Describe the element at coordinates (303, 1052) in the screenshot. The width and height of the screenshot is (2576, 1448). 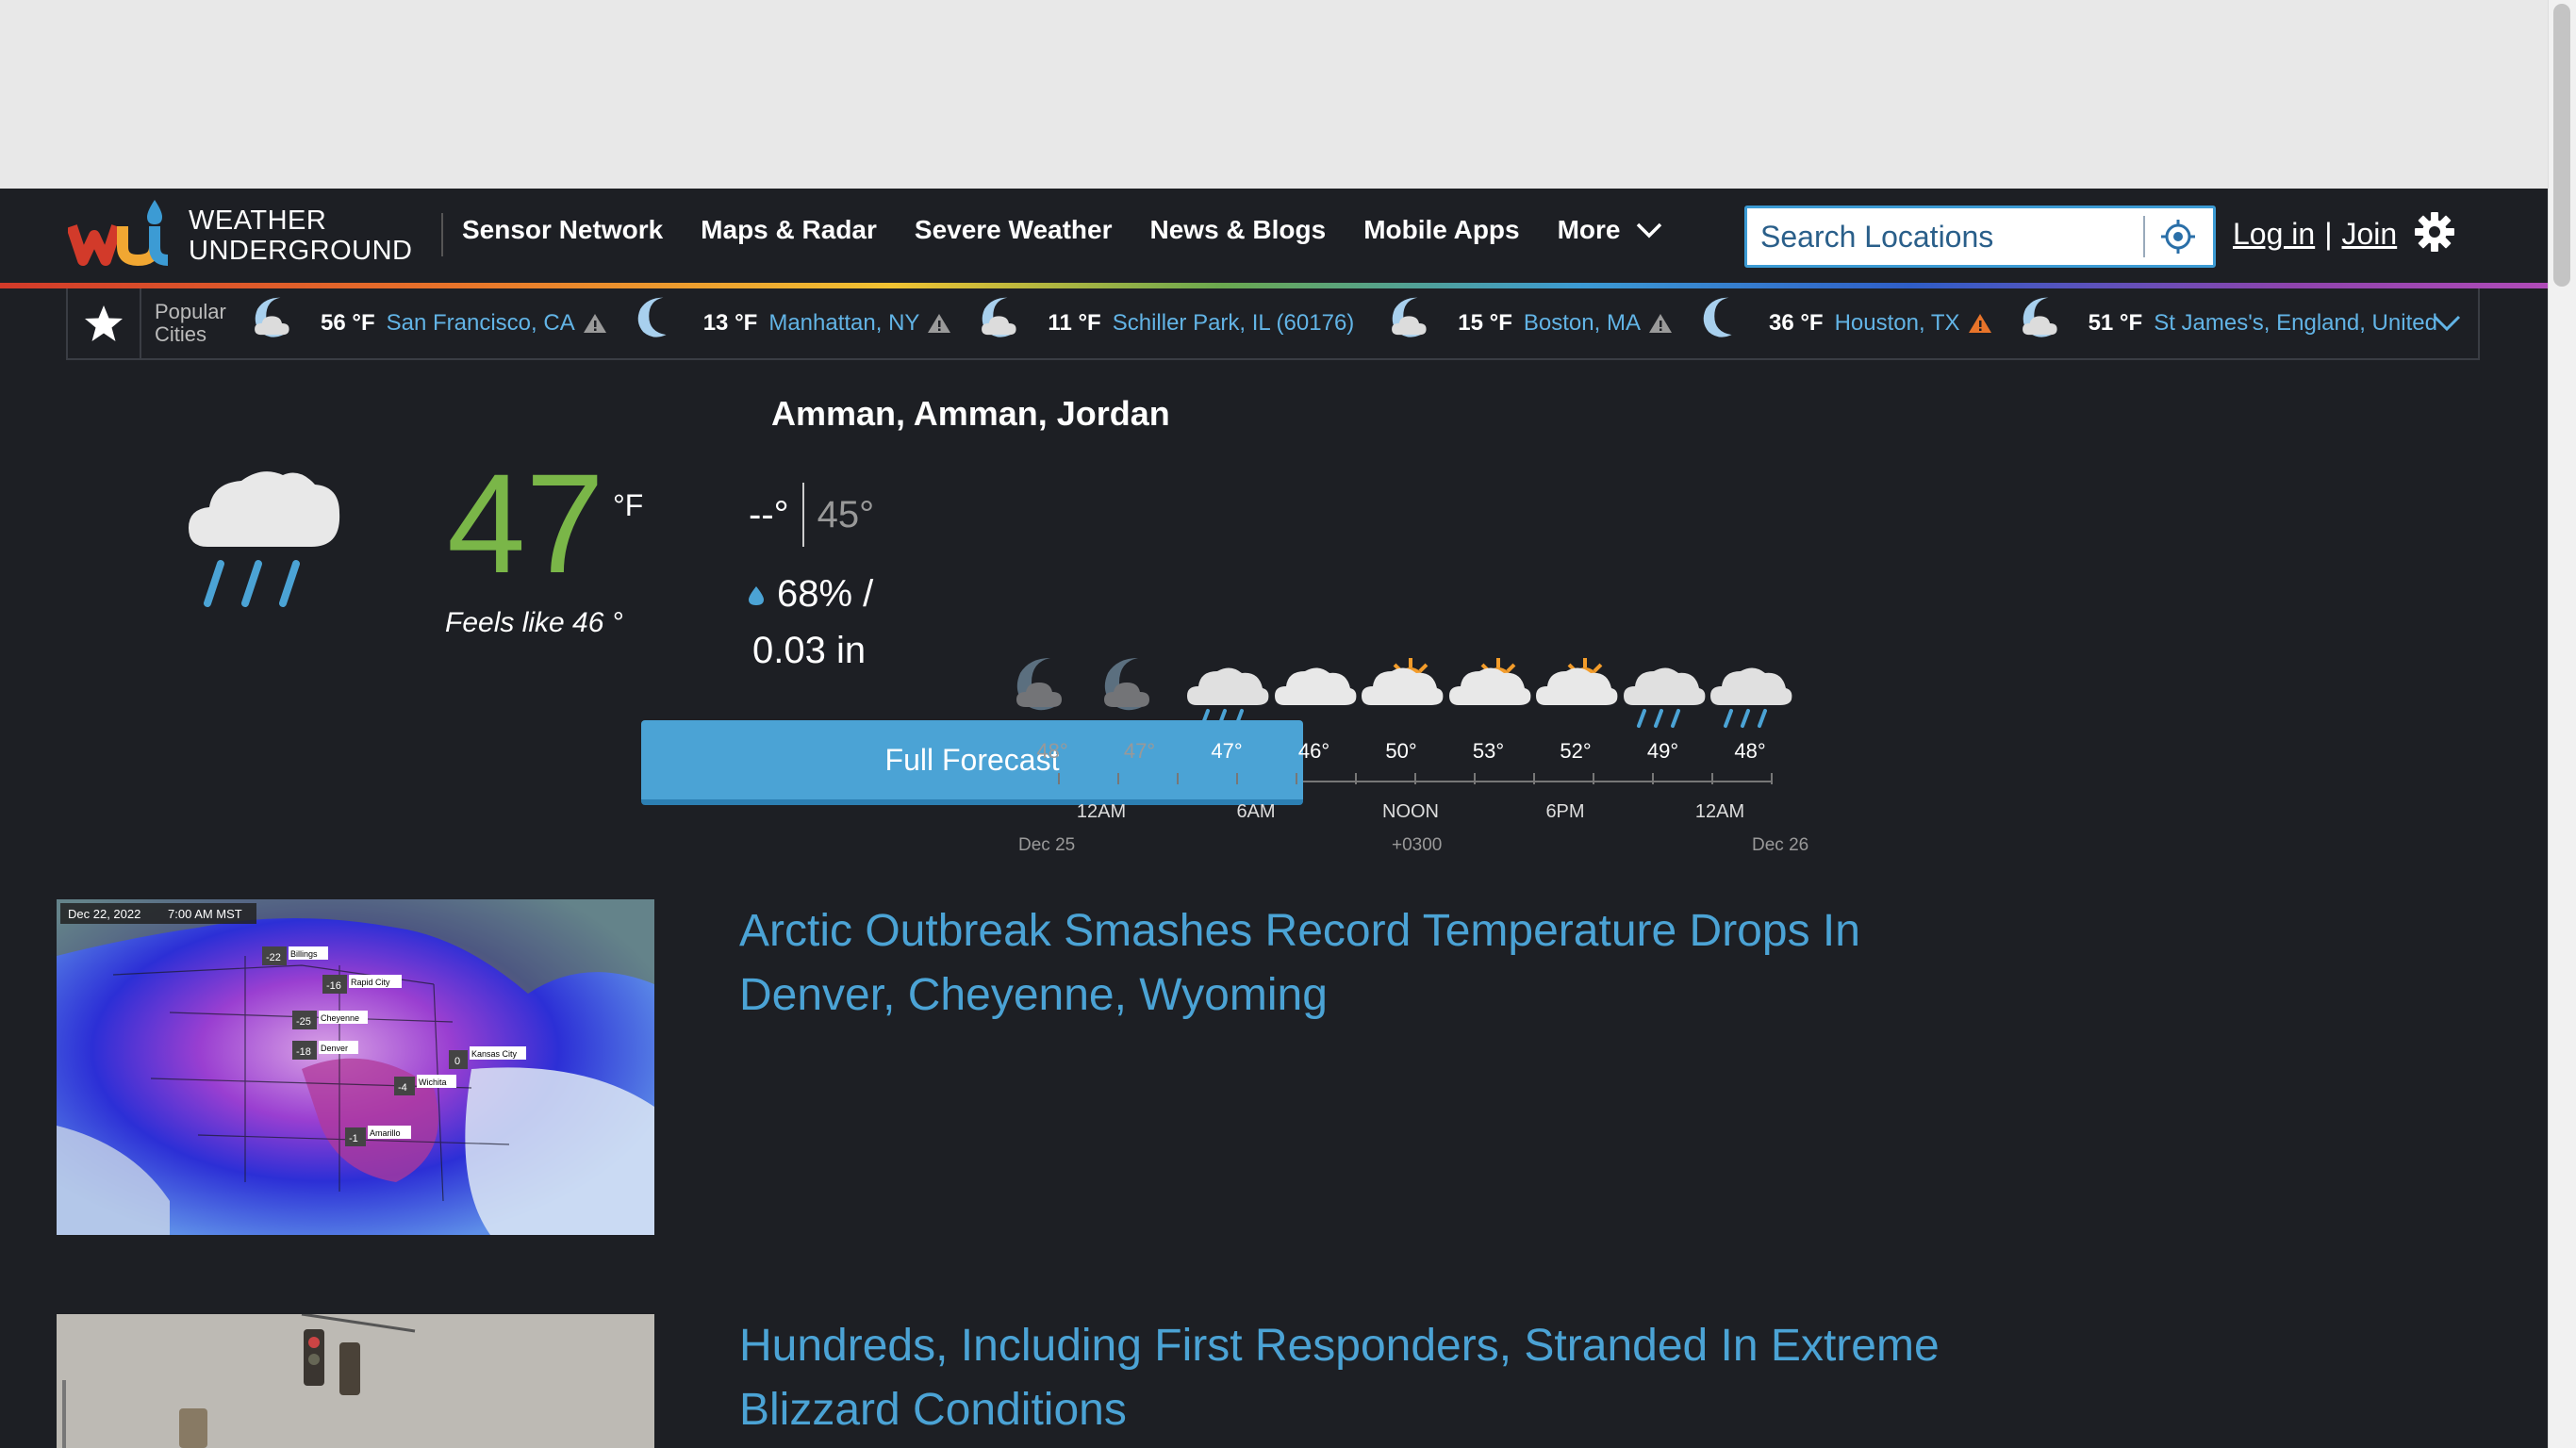
I see `map-value: -18` at that location.